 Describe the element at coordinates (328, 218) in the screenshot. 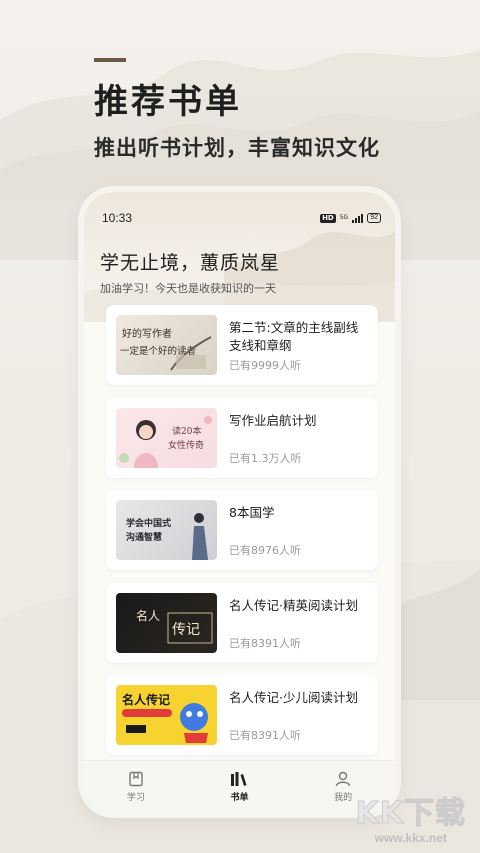

I see `hd-icon: HD` at that location.